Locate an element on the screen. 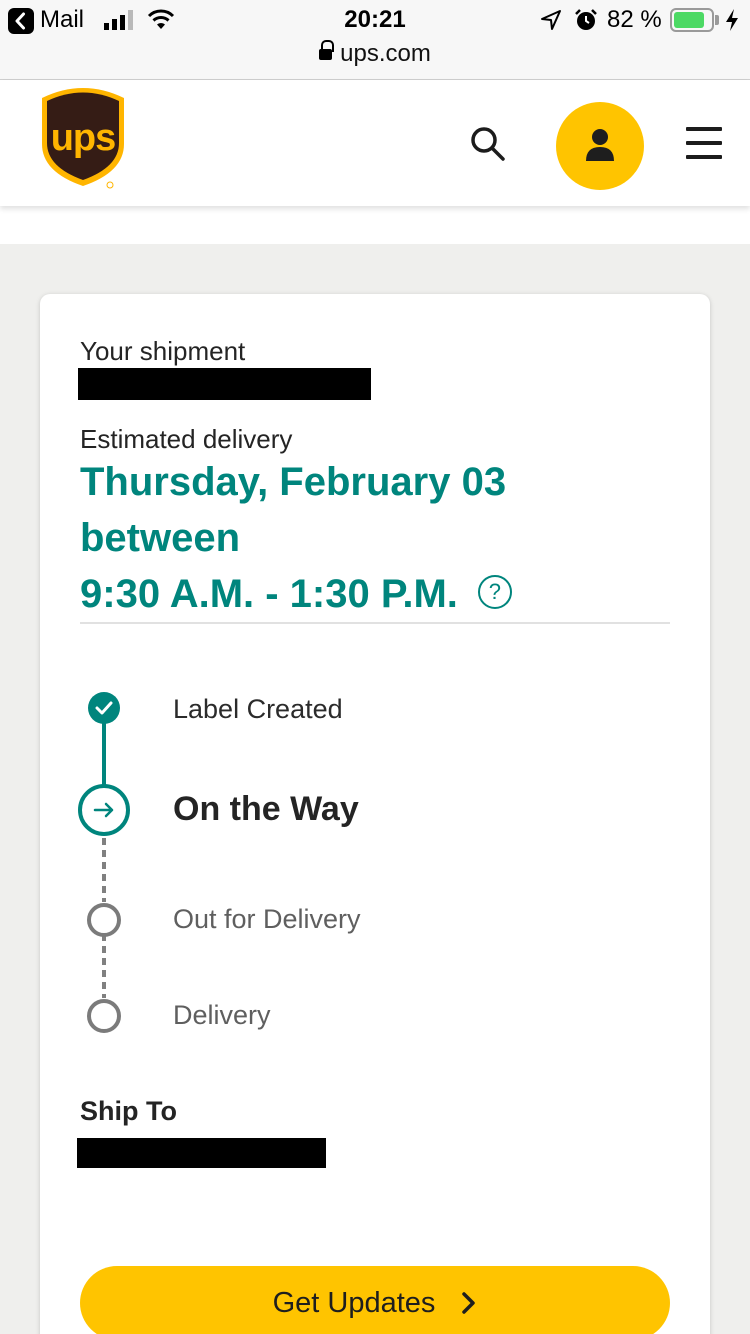 The height and width of the screenshot is (1334, 750). battery-percent: 82 % is located at coordinates (634, 19).